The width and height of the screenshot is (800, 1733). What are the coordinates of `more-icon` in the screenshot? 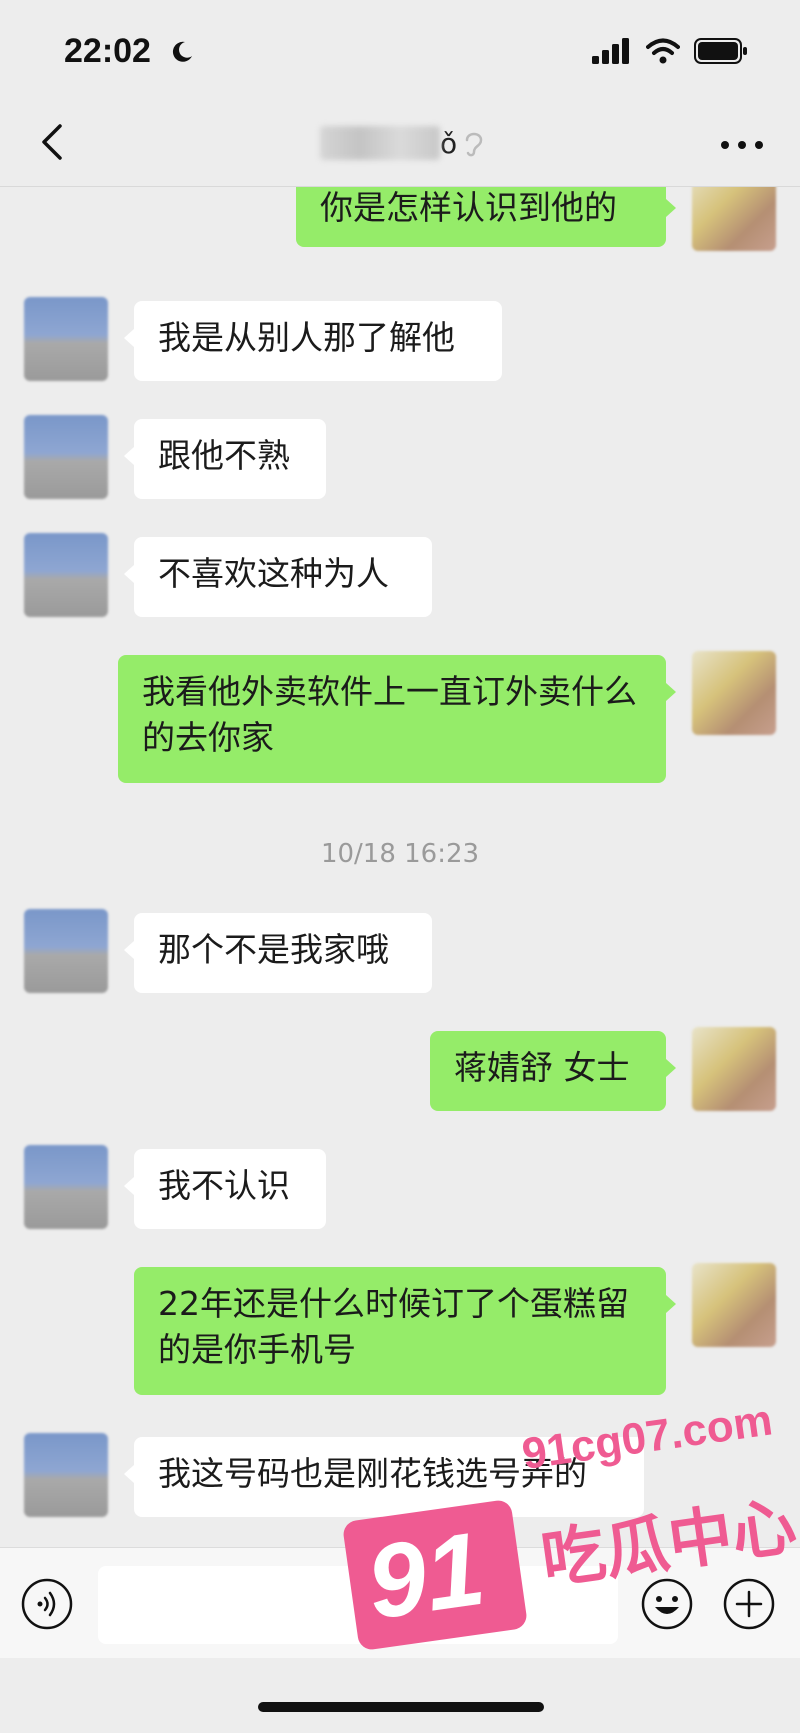 It's located at (742, 145).